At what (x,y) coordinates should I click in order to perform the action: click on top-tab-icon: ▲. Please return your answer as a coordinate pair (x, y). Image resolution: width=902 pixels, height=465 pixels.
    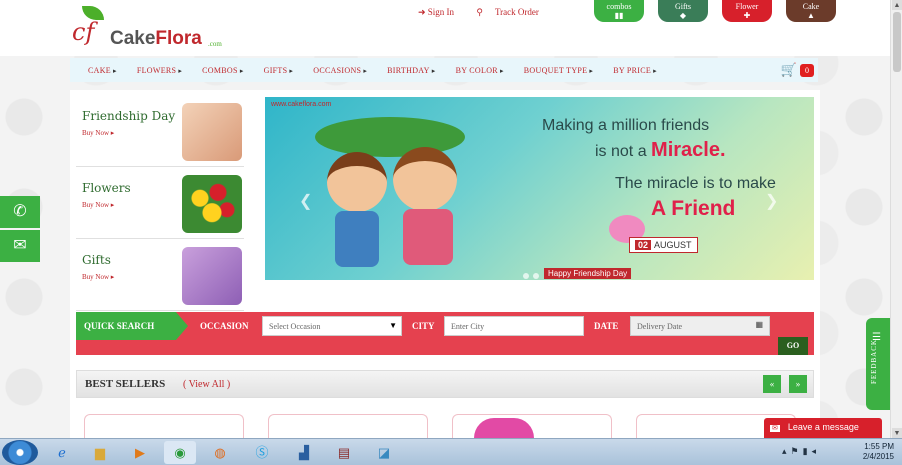
    Looking at the image, I should click on (811, 15).